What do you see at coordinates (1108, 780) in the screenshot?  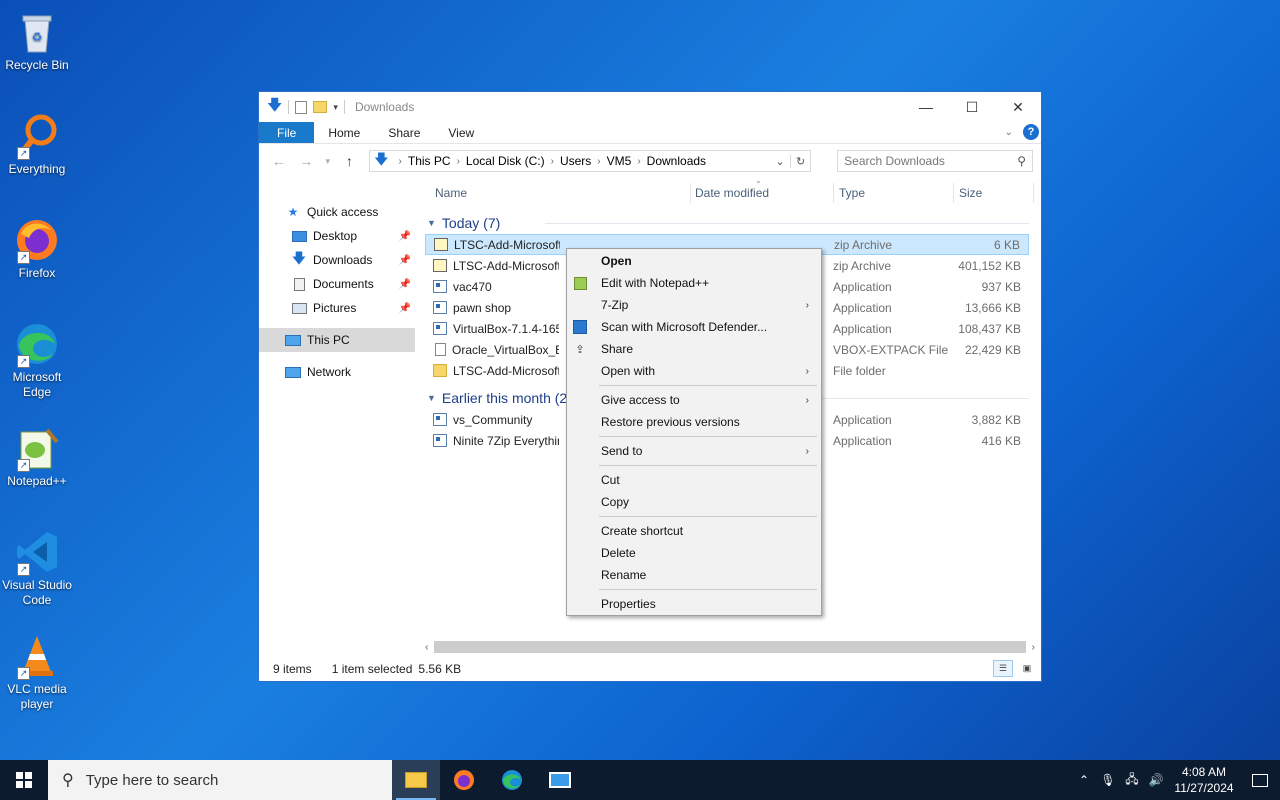 I see `microphone-icon: 🎙` at bounding box center [1108, 780].